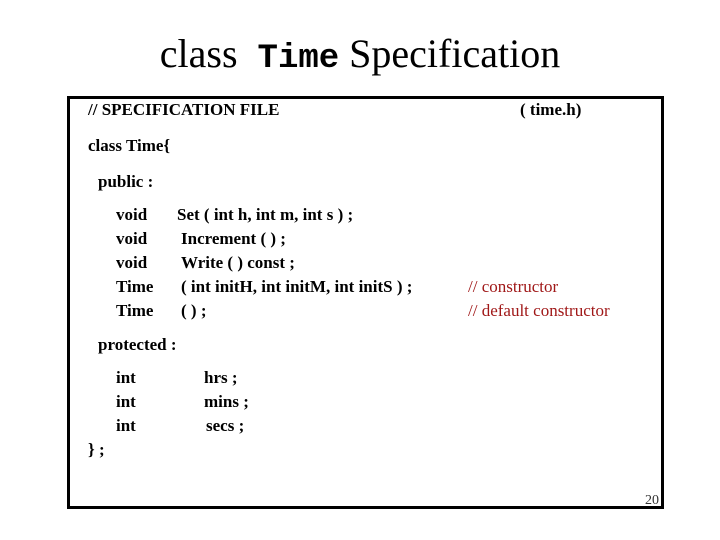 The image size is (720, 540). What do you see at coordinates (221, 377) in the screenshot?
I see `field-name: hrs ;` at bounding box center [221, 377].